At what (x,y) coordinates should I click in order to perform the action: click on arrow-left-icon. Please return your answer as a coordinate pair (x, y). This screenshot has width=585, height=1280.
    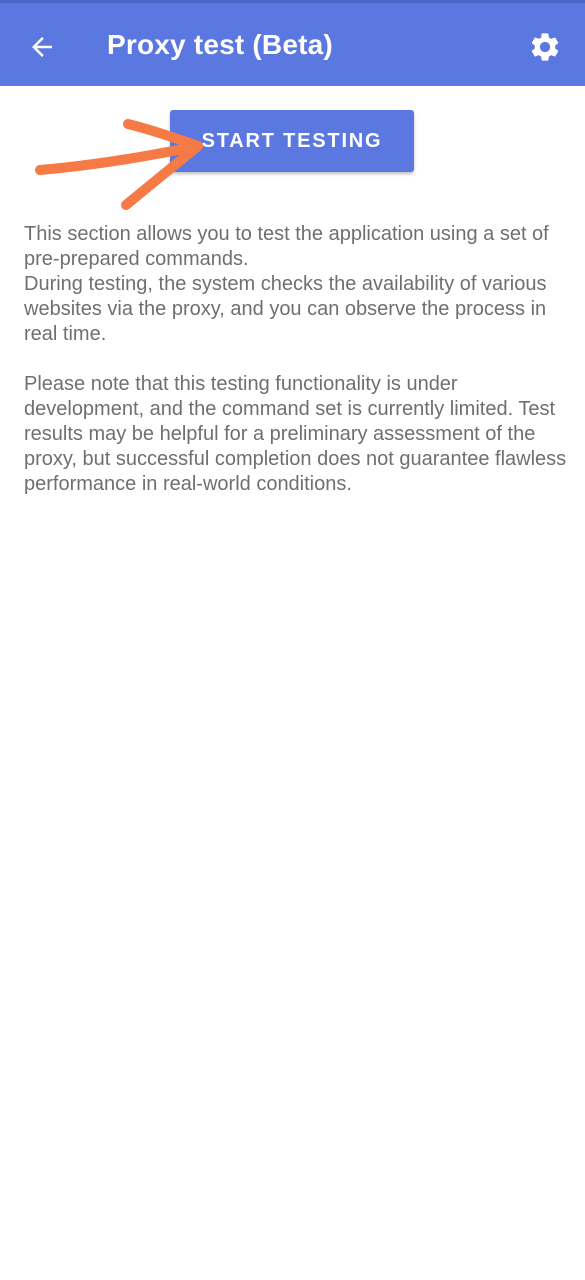
    Looking at the image, I should click on (42, 47).